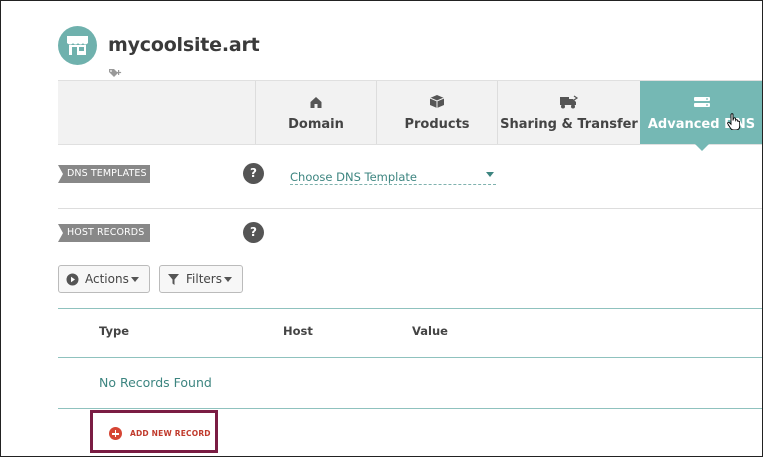 Image resolution: width=763 pixels, height=457 pixels. I want to click on column-header-type: Type, so click(114, 331).